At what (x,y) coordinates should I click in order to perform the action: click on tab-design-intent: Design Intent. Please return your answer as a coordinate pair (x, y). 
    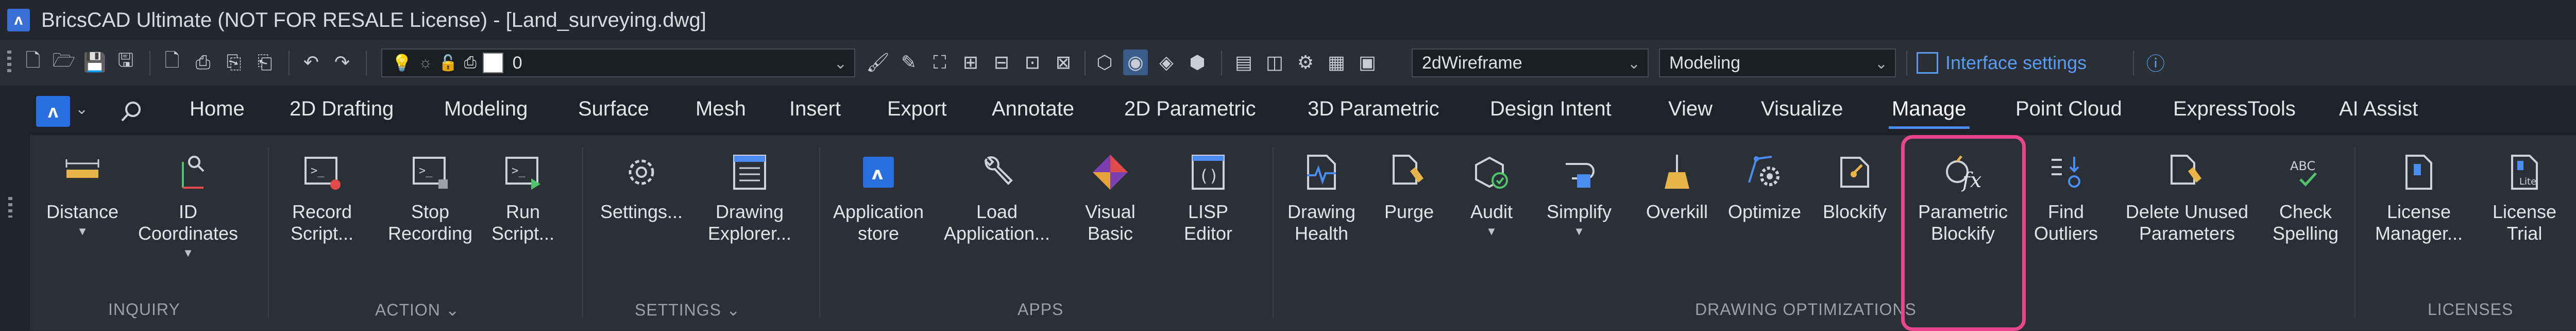
    Looking at the image, I should click on (1551, 109).